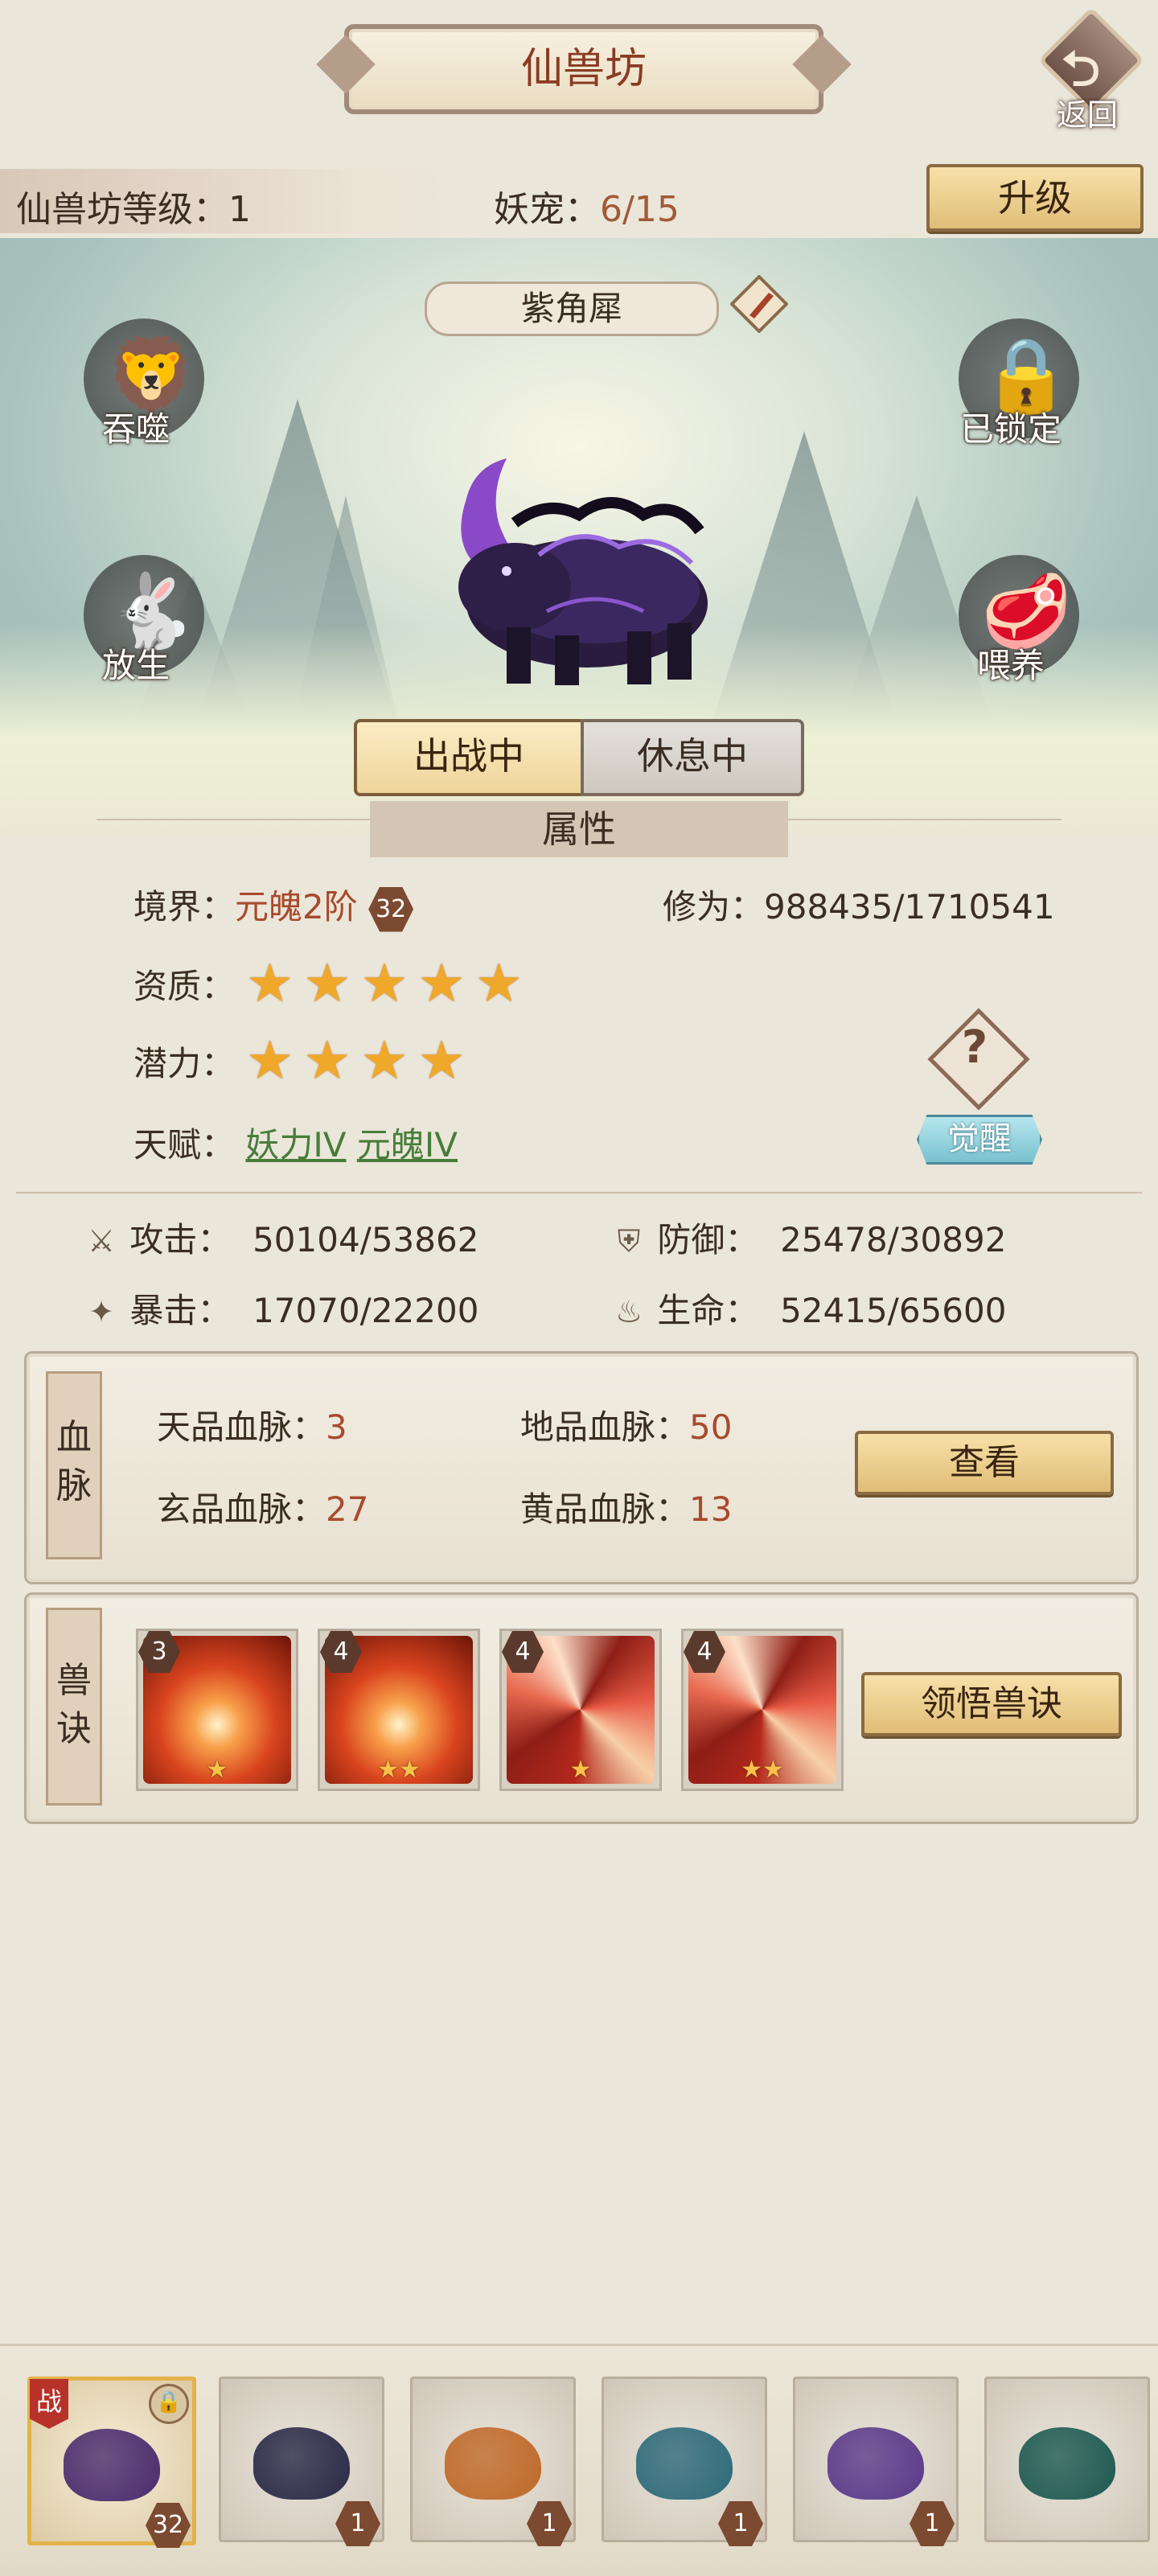  I want to click on skill-slot: 4 ★, so click(580, 1710).